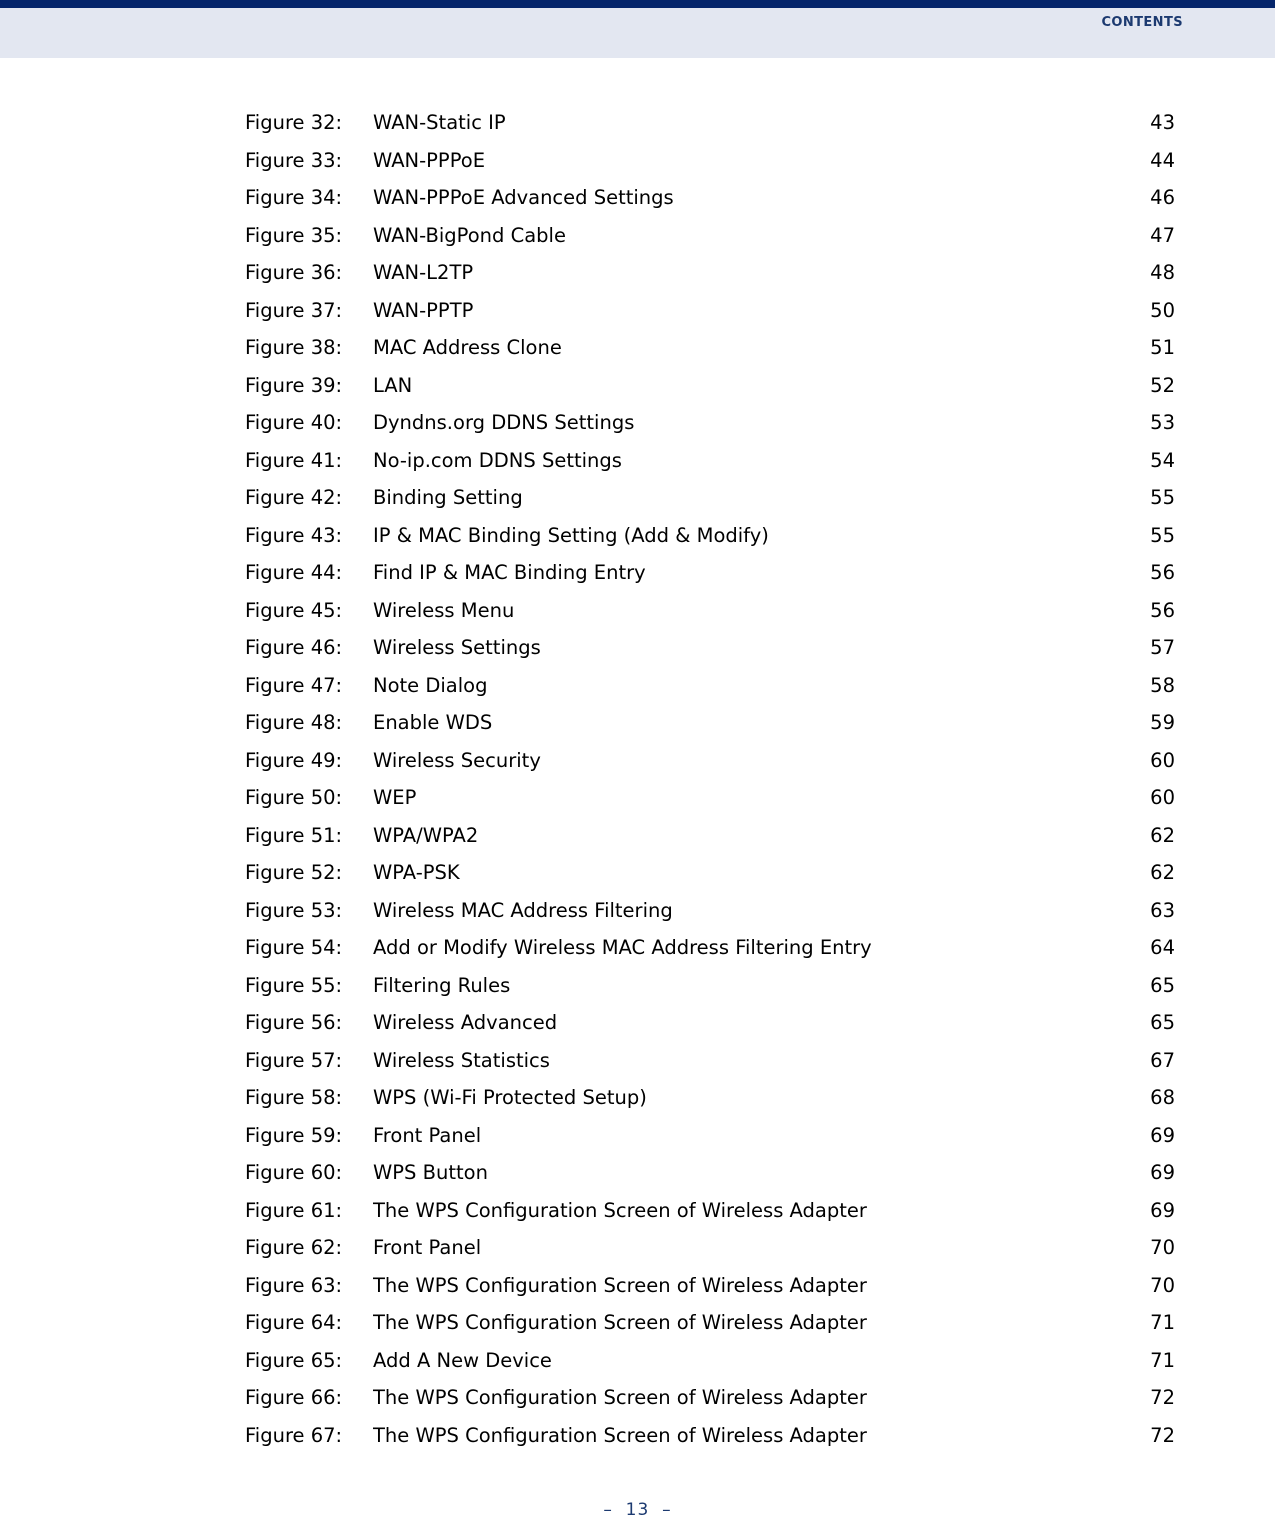 The image size is (1275, 1532). What do you see at coordinates (637, 33) in the screenshot?
I see `header-band` at bounding box center [637, 33].